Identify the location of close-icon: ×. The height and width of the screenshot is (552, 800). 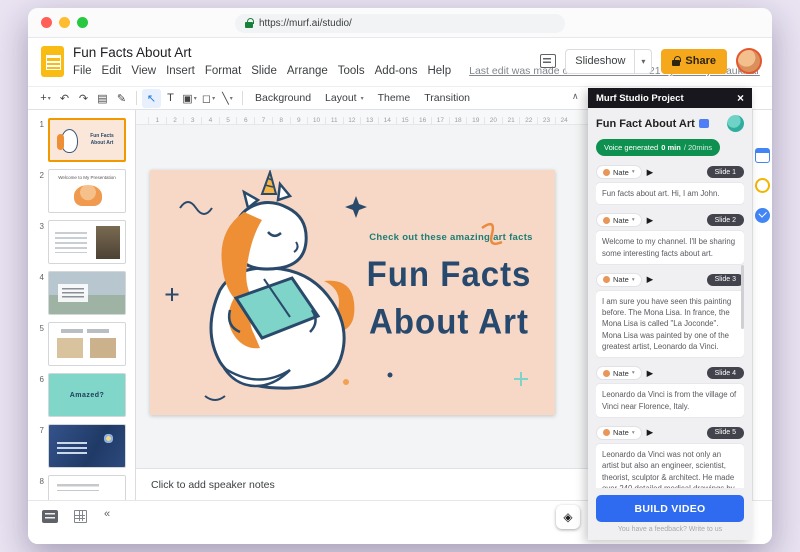
(740, 98).